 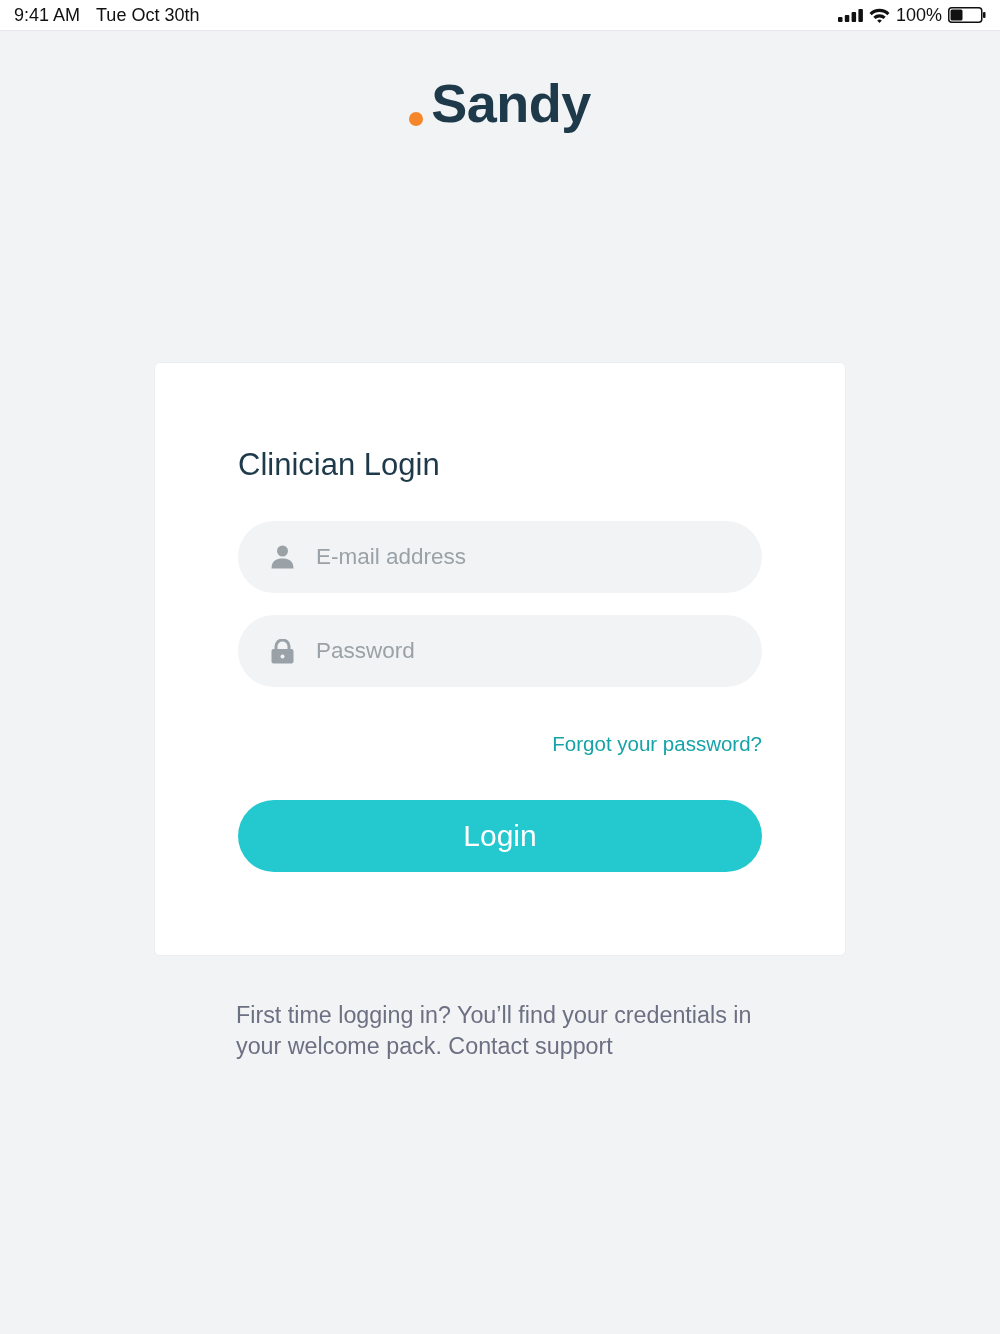 I want to click on signal-icon, so click(x=850, y=15).